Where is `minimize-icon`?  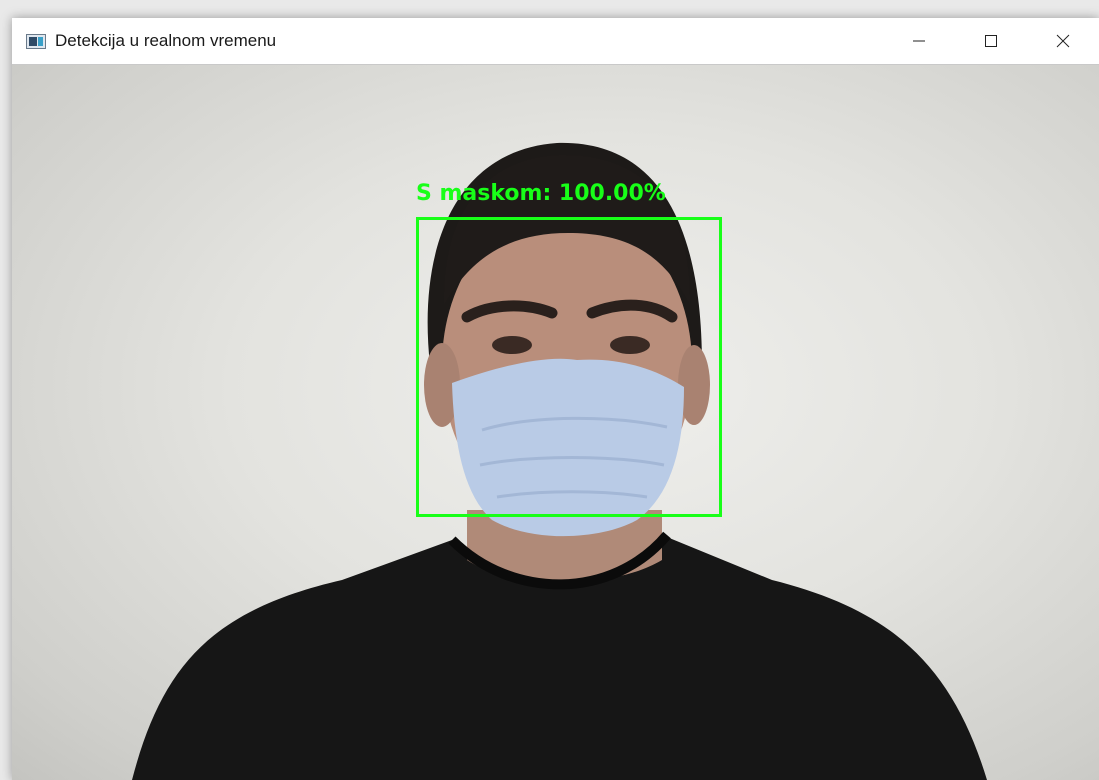 minimize-icon is located at coordinates (919, 41).